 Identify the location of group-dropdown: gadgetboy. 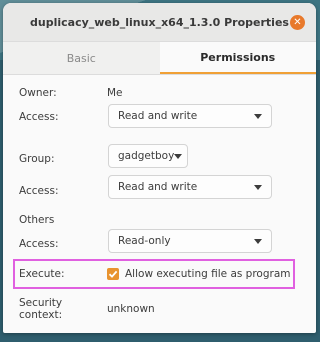
(148, 156).